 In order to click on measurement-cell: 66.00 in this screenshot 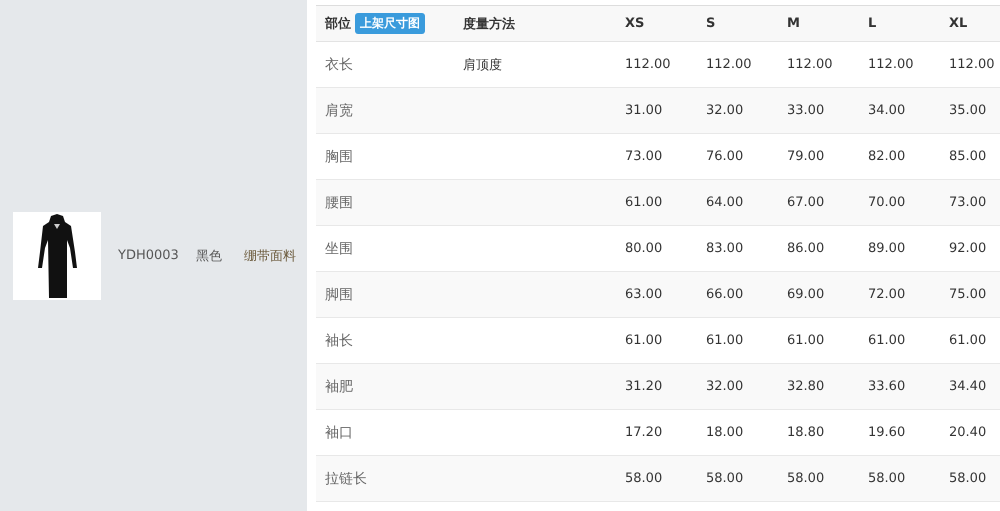, I will do `click(737, 295)`.